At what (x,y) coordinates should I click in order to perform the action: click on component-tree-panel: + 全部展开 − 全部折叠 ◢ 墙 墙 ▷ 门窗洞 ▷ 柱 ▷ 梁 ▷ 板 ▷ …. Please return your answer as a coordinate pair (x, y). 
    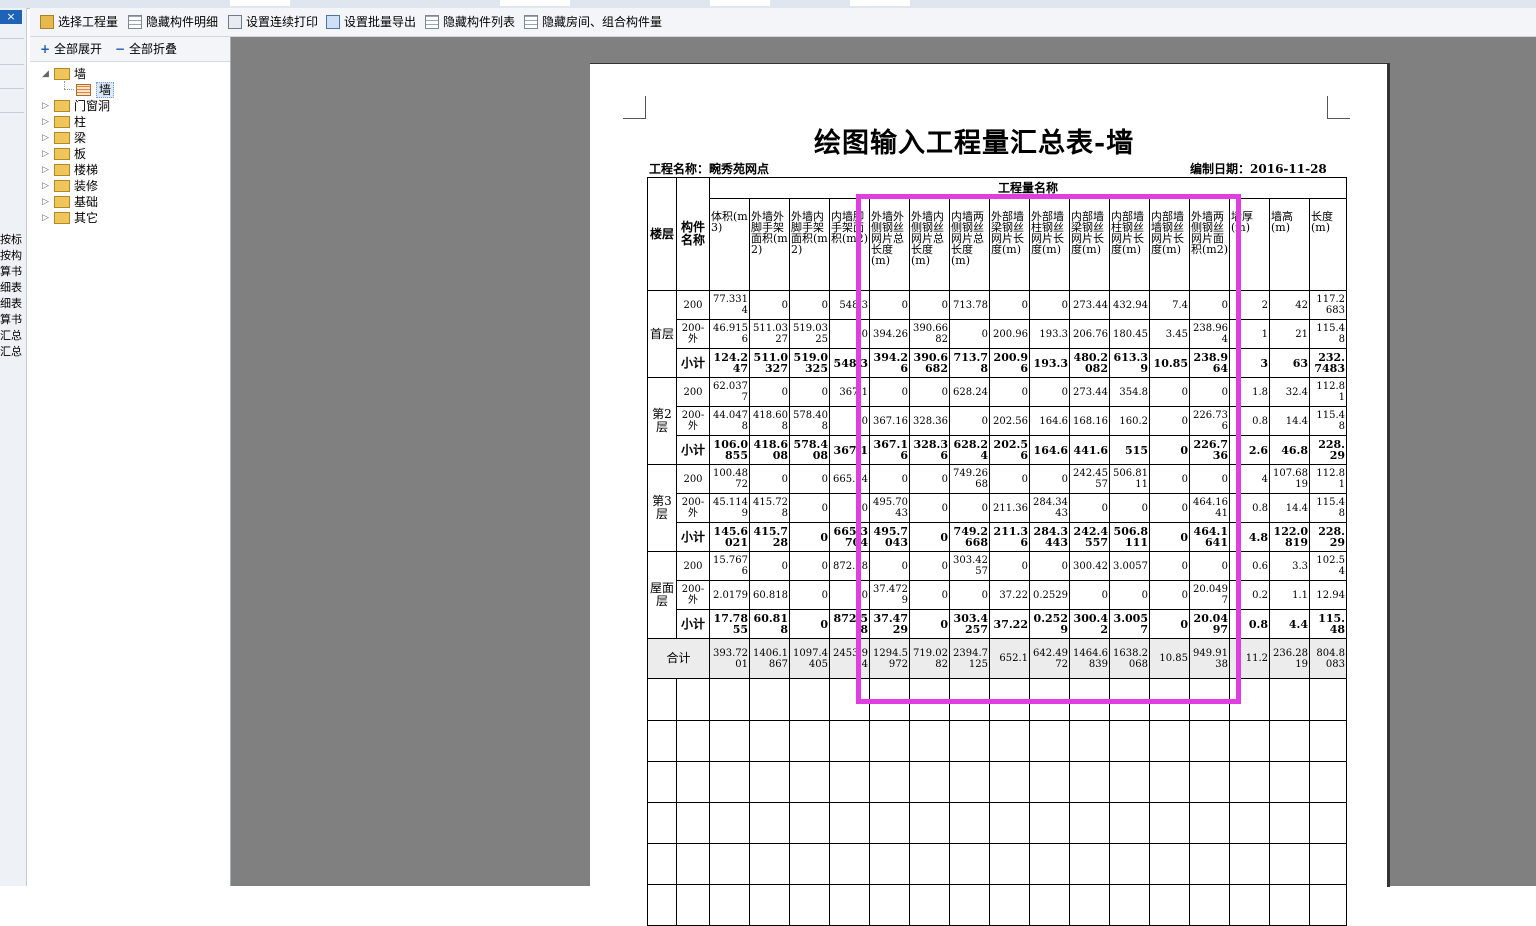
    Looking at the image, I should click on (130, 461).